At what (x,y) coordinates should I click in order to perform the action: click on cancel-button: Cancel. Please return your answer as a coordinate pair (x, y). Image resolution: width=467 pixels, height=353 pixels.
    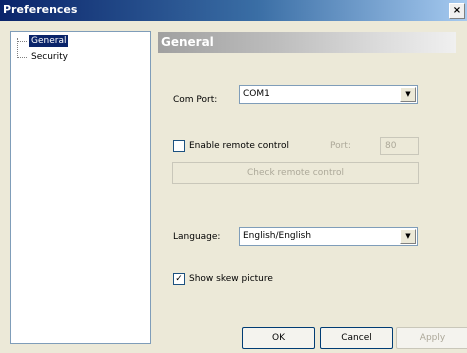
    Looking at the image, I should click on (356, 338).